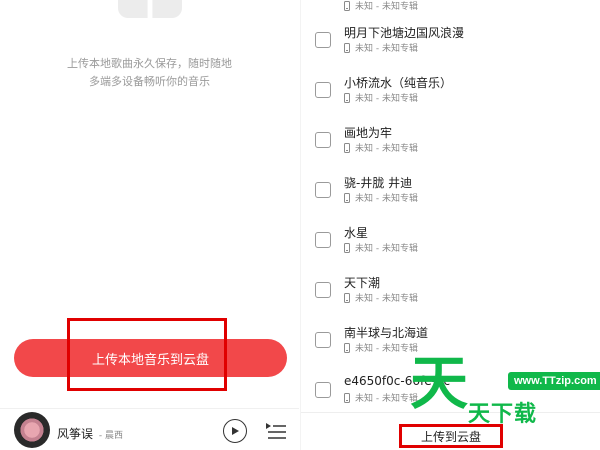 The height and width of the screenshot is (450, 600). Describe the element at coordinates (75, 434) in the screenshot. I see `now-playing-title: 风筝误` at that location.